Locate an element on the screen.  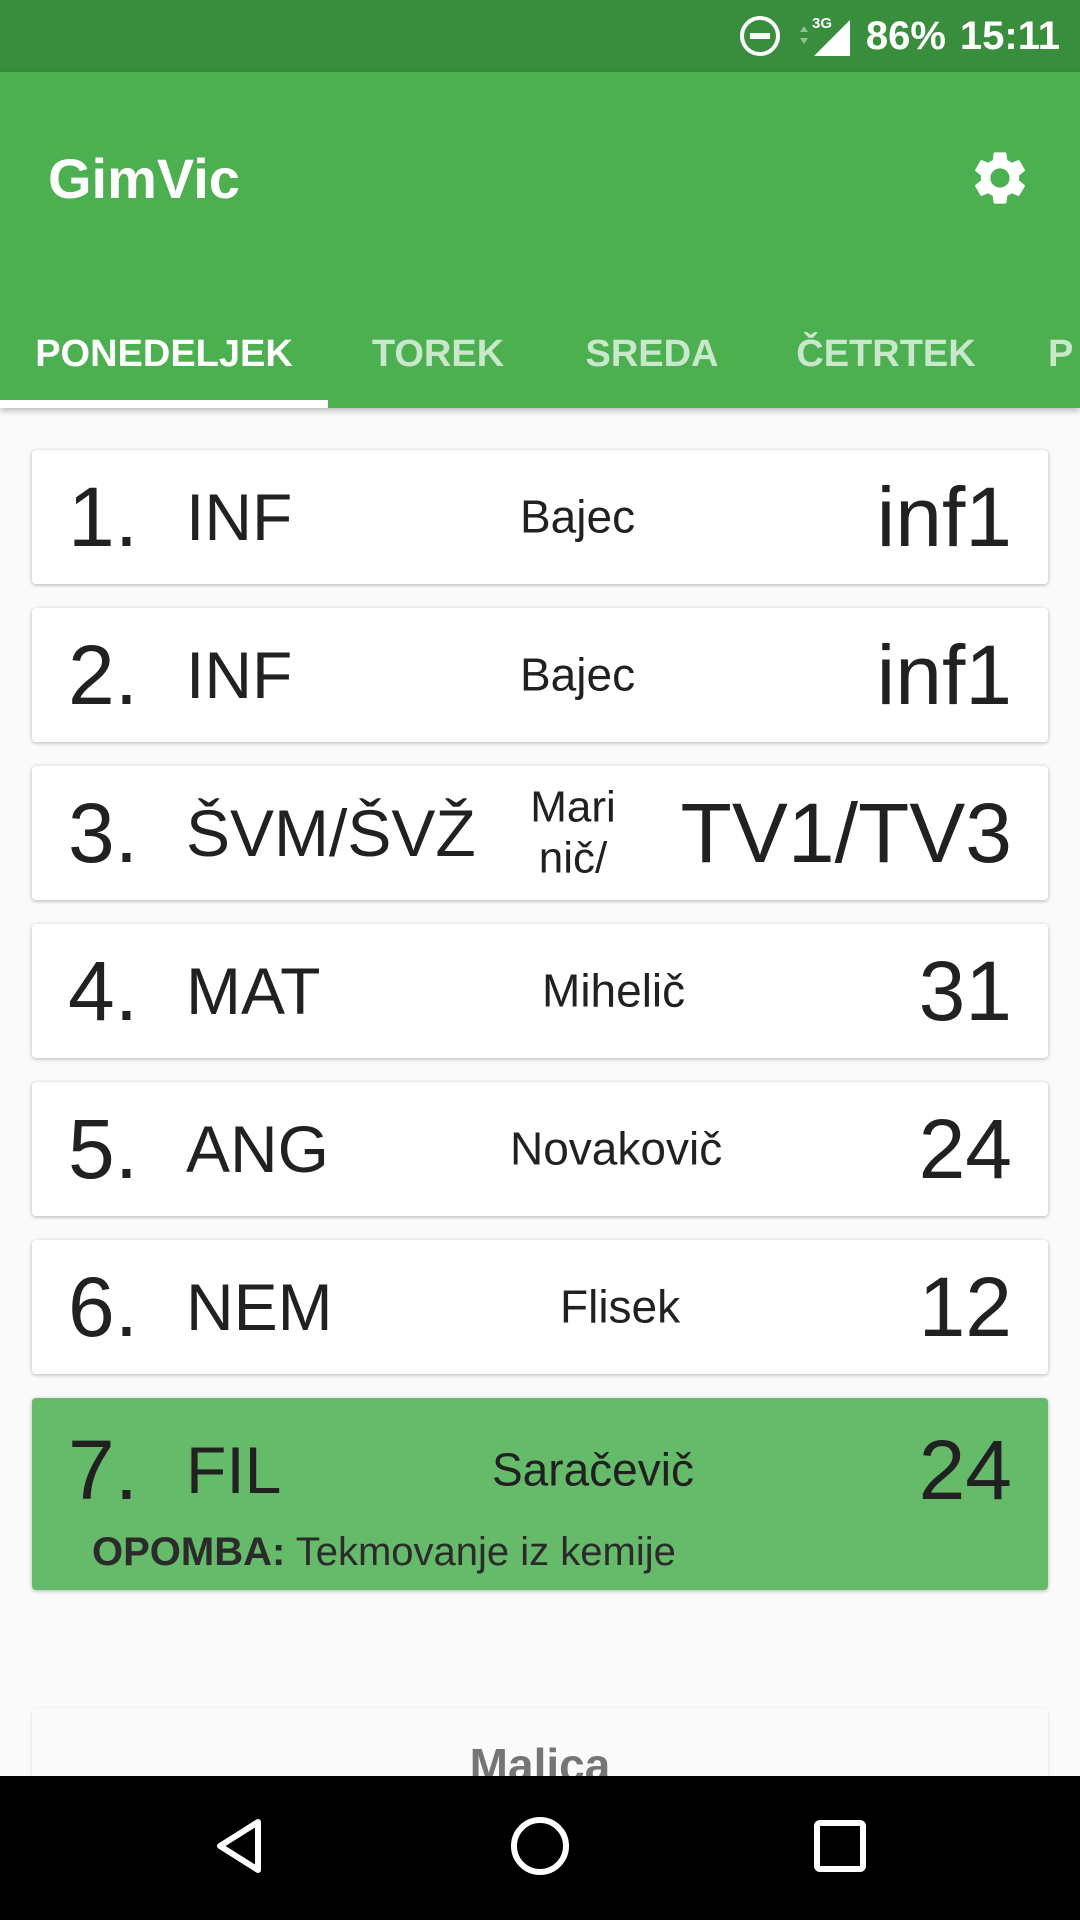
teacher-name: Mari nič/ is located at coordinates (573, 832).